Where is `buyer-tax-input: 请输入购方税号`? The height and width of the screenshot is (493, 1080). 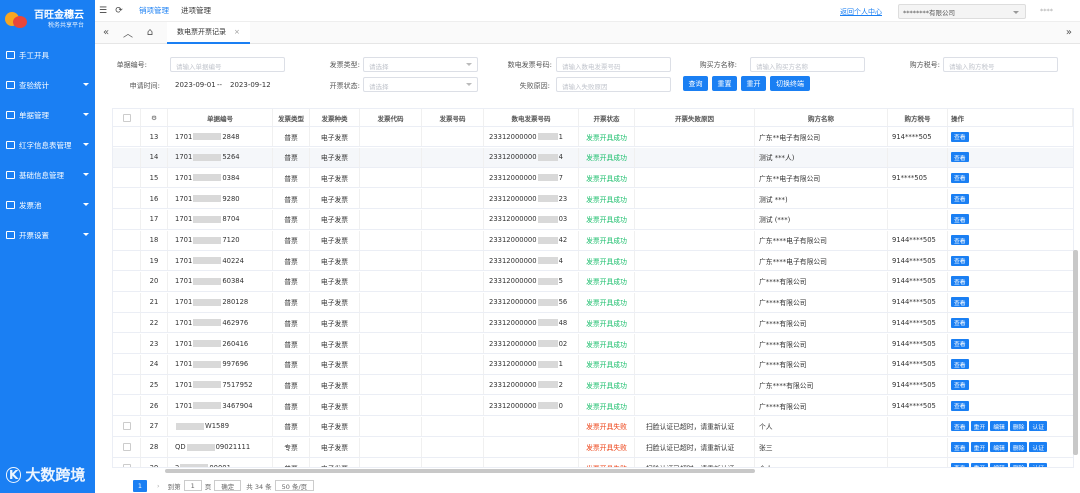
buyer-tax-input: 请输入购方税号 is located at coordinates (1000, 64).